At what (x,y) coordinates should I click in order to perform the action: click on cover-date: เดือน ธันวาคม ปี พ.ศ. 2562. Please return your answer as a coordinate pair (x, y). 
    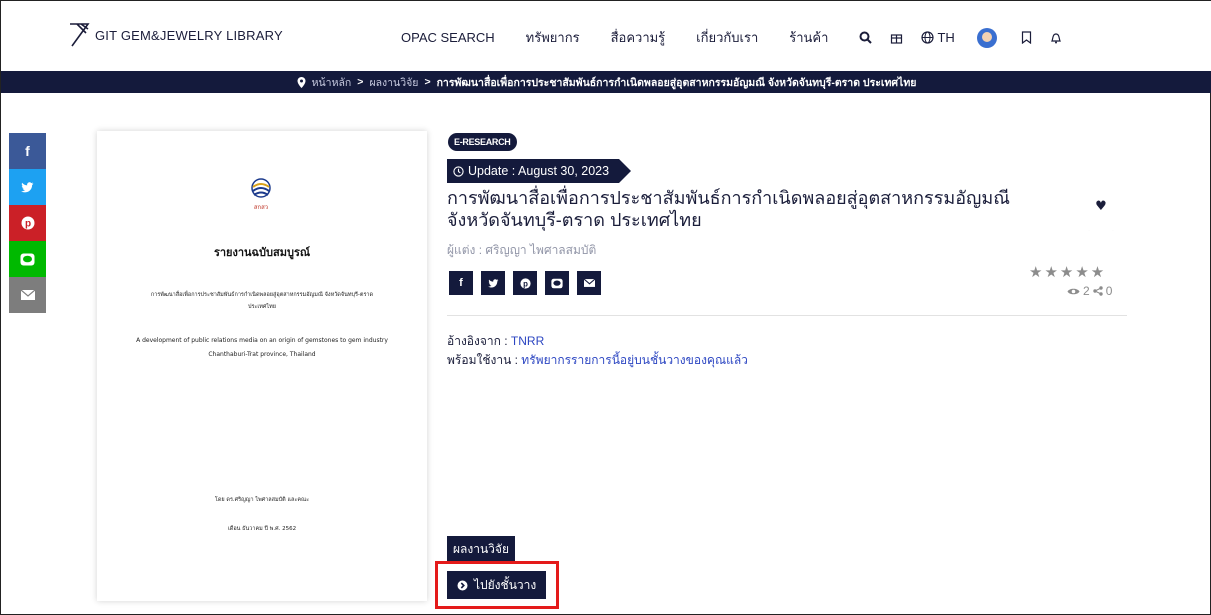
    Looking at the image, I should click on (262, 529).